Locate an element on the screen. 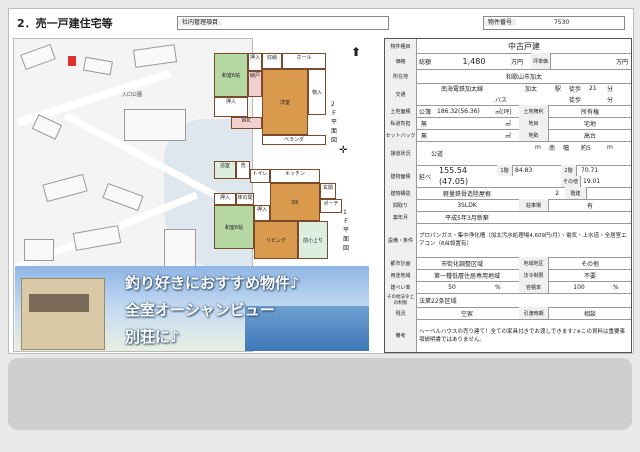 Image resolution: width=640 pixels, height=452 pixels. city-plan-value: 市街化調整区域 is located at coordinates (461, 264).